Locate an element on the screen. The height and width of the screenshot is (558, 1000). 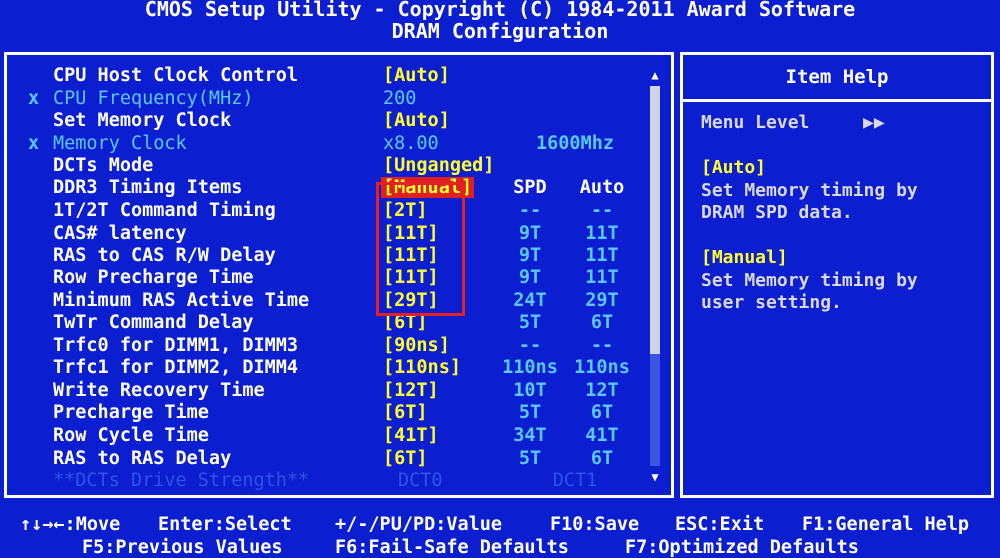
help-option-auto: [Auto] is located at coordinates (734, 167).